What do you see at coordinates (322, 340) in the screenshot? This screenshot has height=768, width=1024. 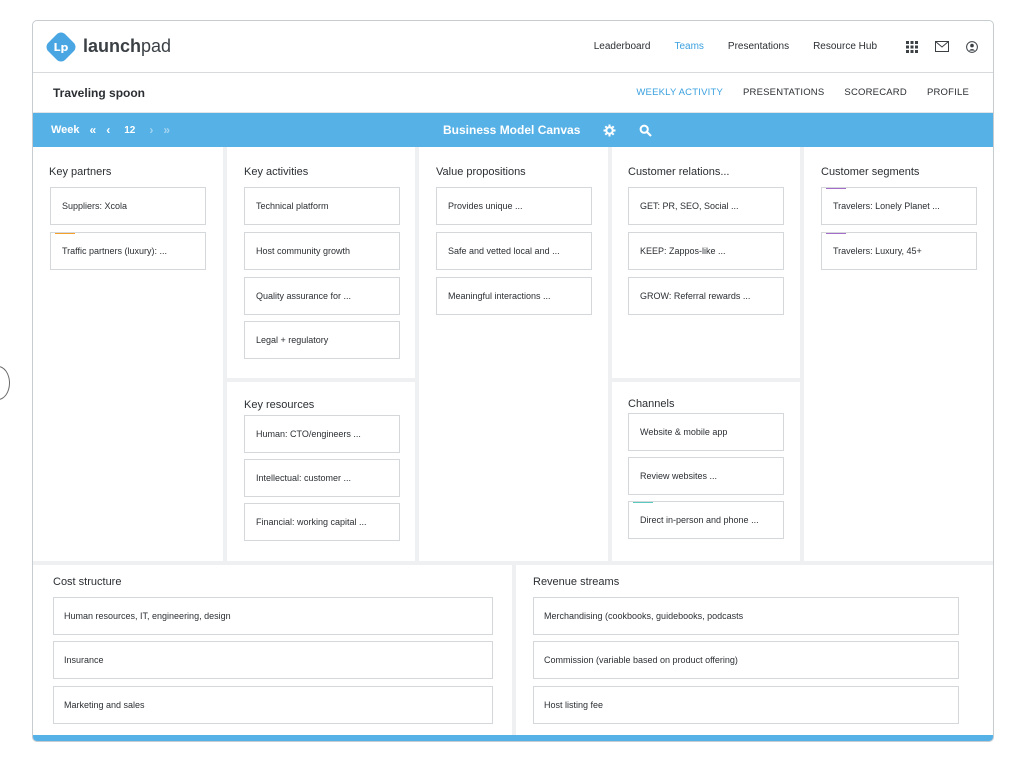 I see `card: Legal + regulatory` at bounding box center [322, 340].